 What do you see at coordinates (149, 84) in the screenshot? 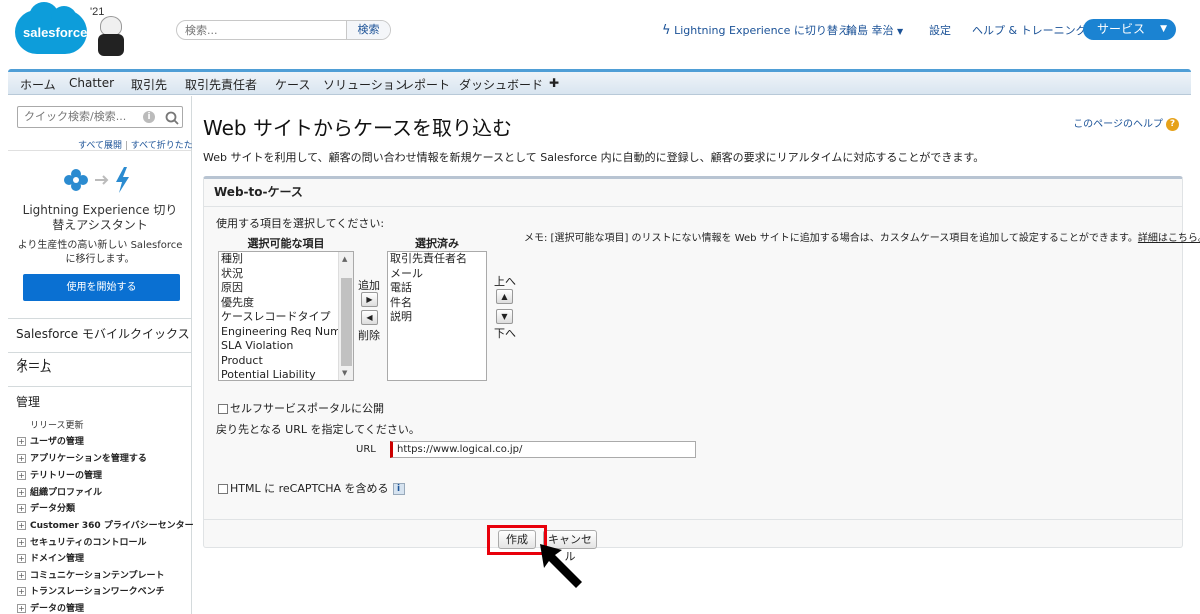
I see `tab-accounts: 取引先` at bounding box center [149, 84].